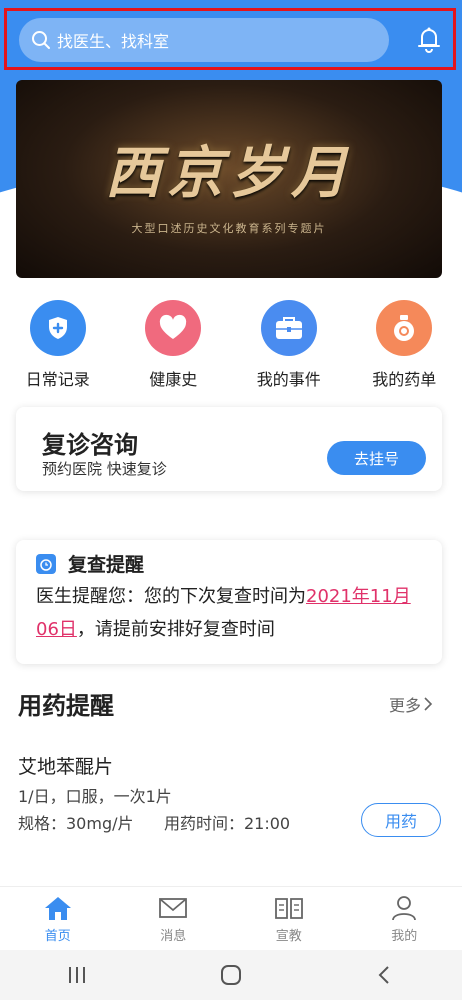  What do you see at coordinates (90, 445) in the screenshot?
I see `revisit-title: 复诊咨询` at bounding box center [90, 445].